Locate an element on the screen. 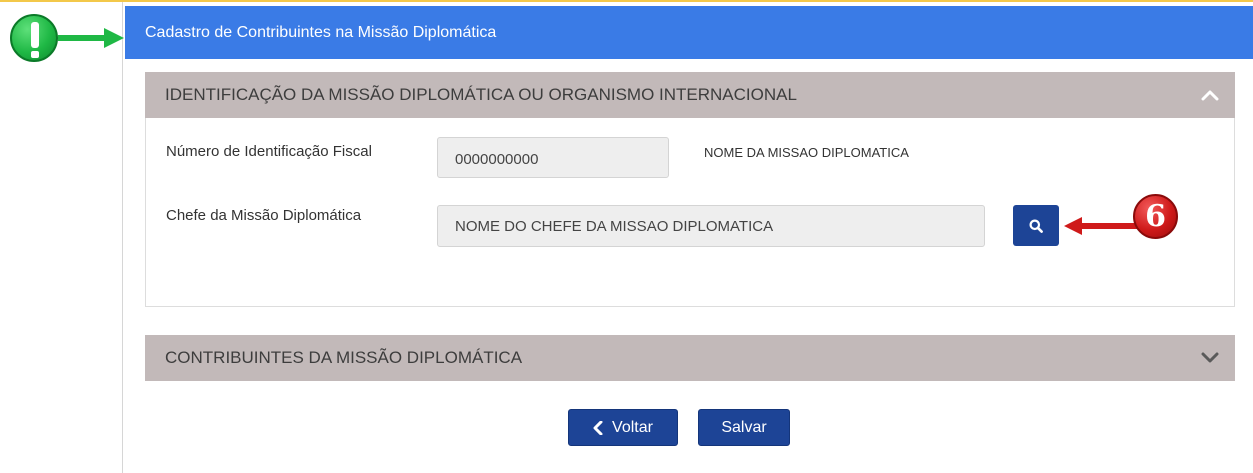 This screenshot has width=1253, height=473. exclamation-icon is located at coordinates (34, 38).